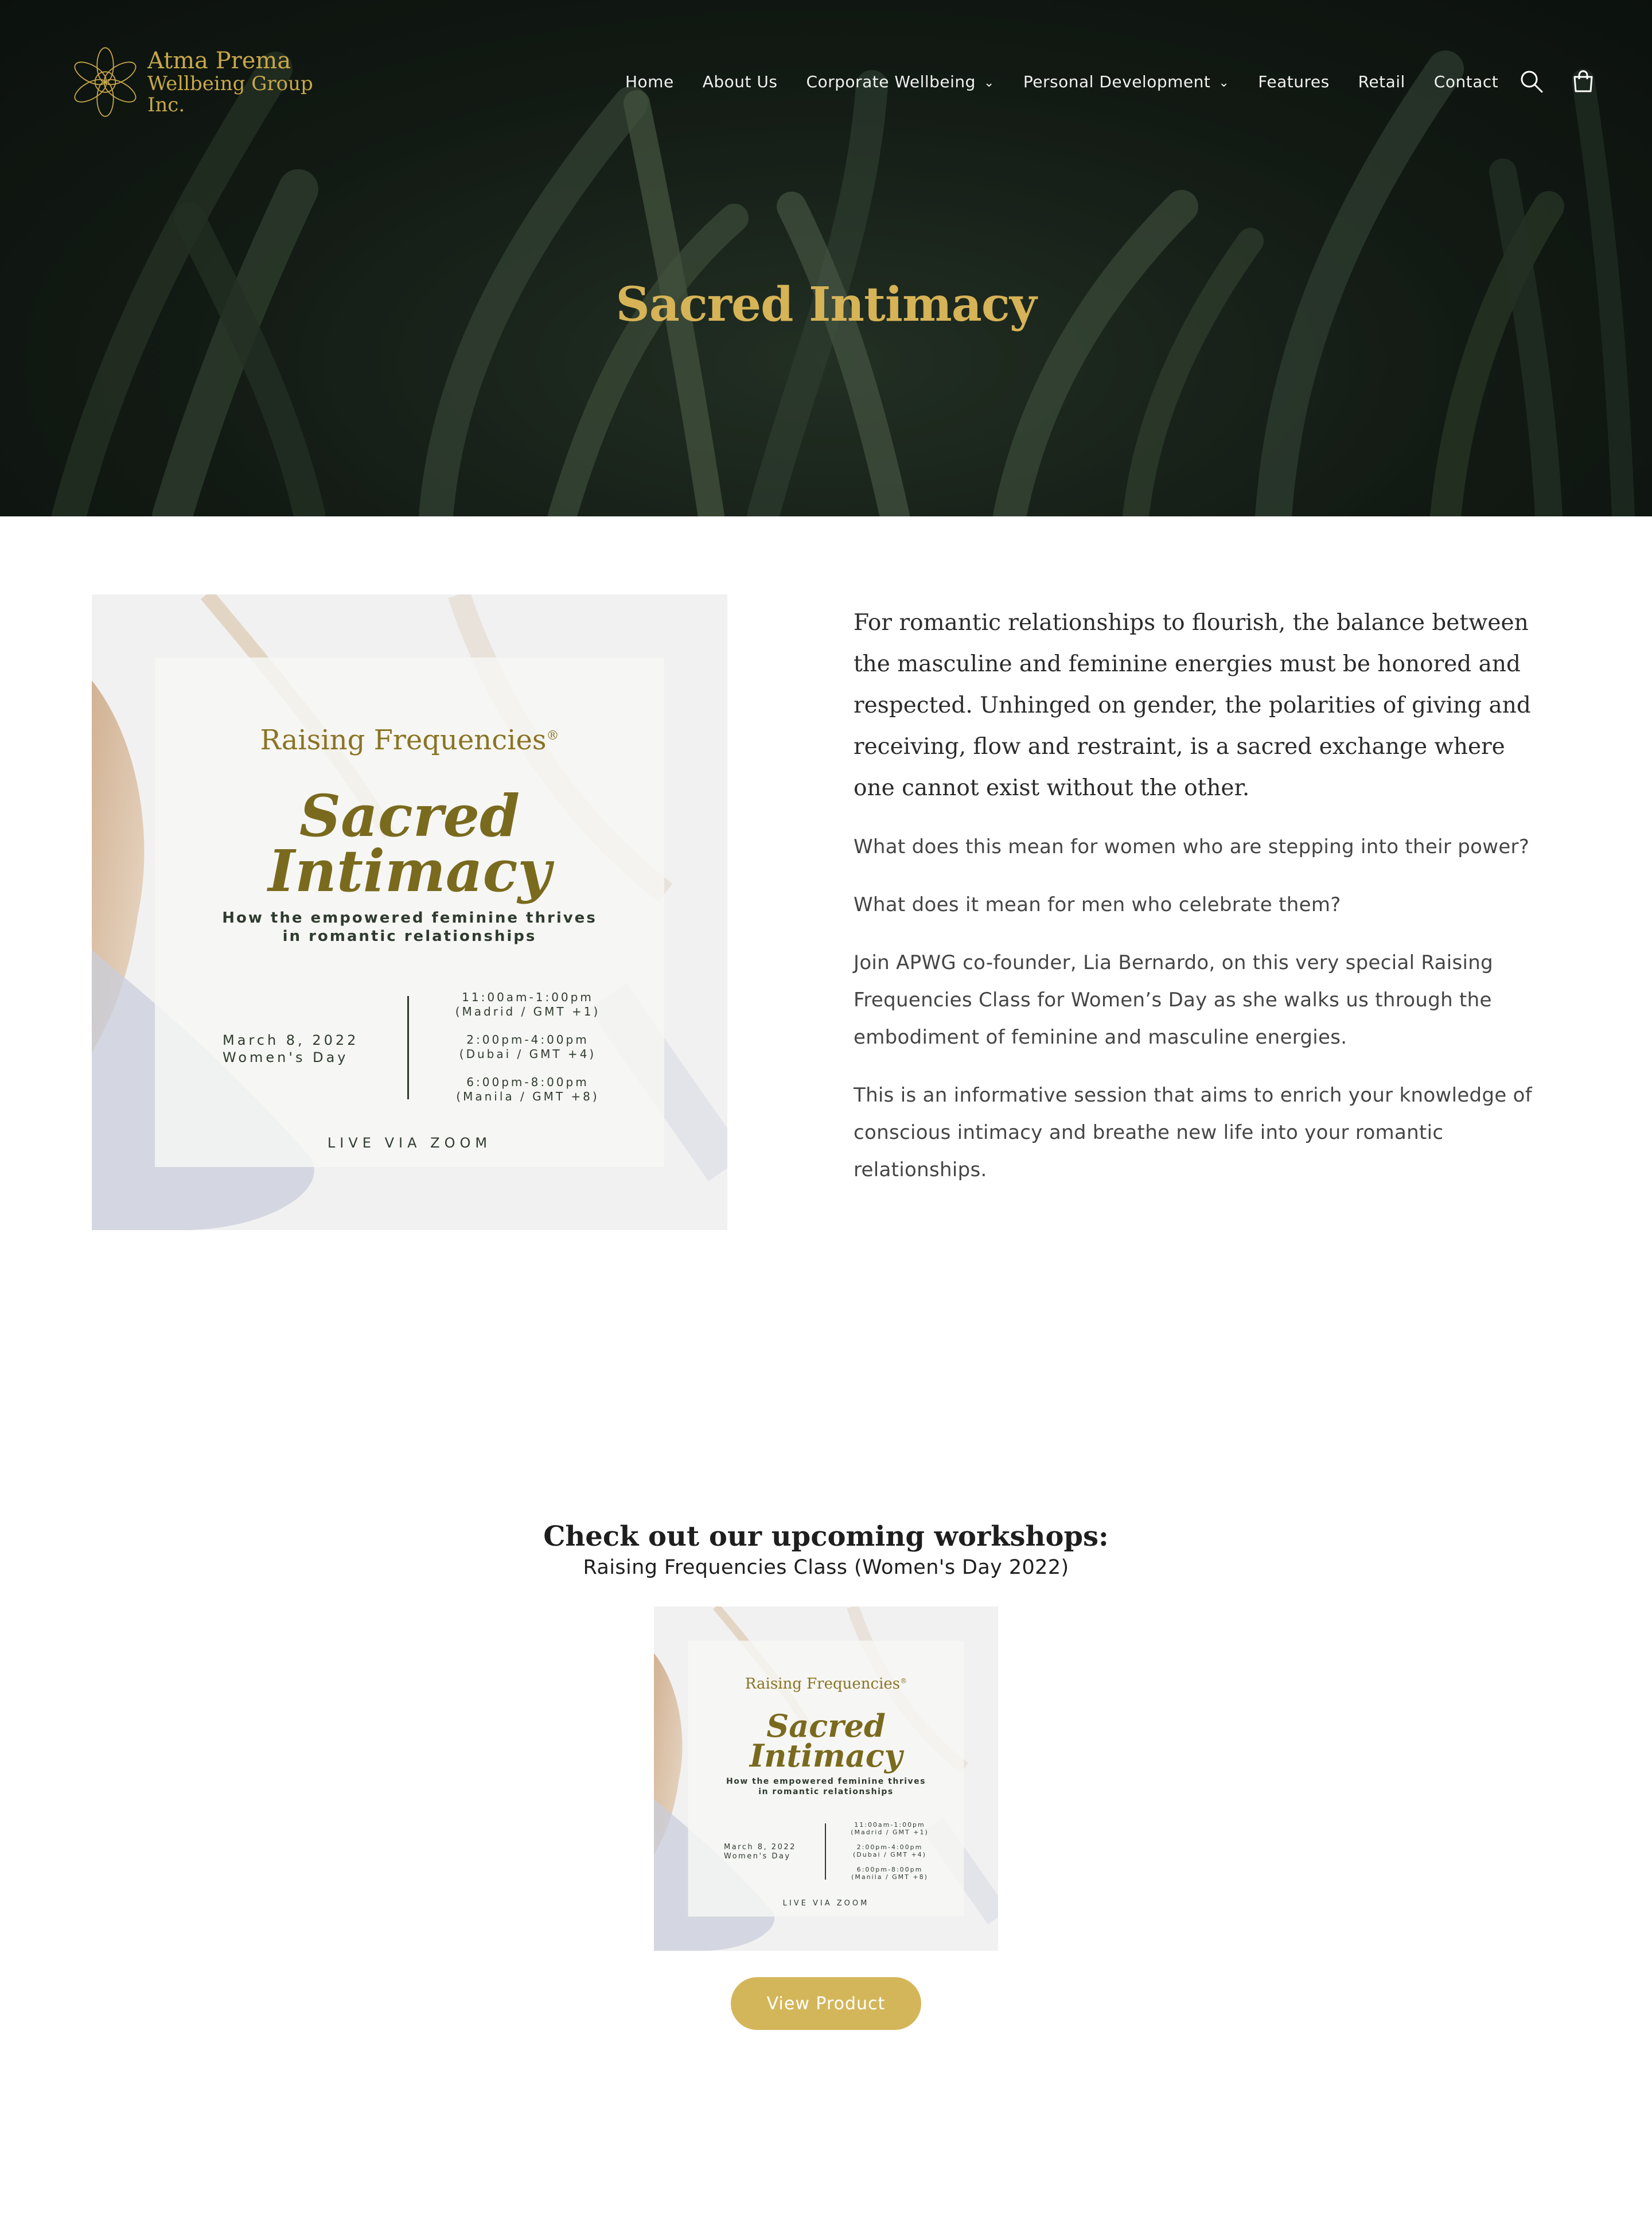  I want to click on nav-retail-label: Retail, so click(1381, 81).